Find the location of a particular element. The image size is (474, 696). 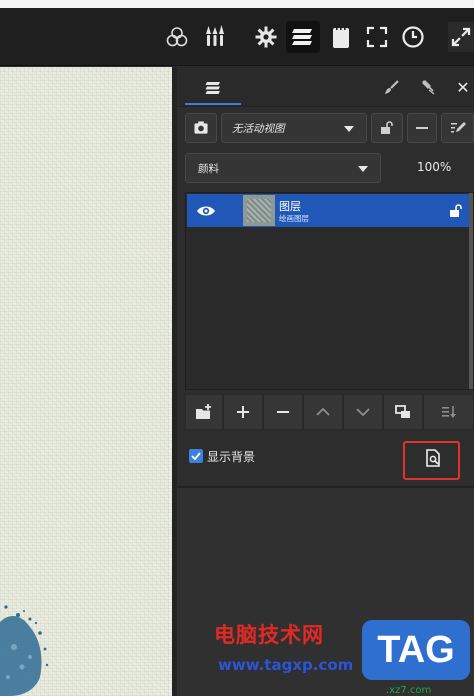

tab-layers is located at coordinates (213, 89).